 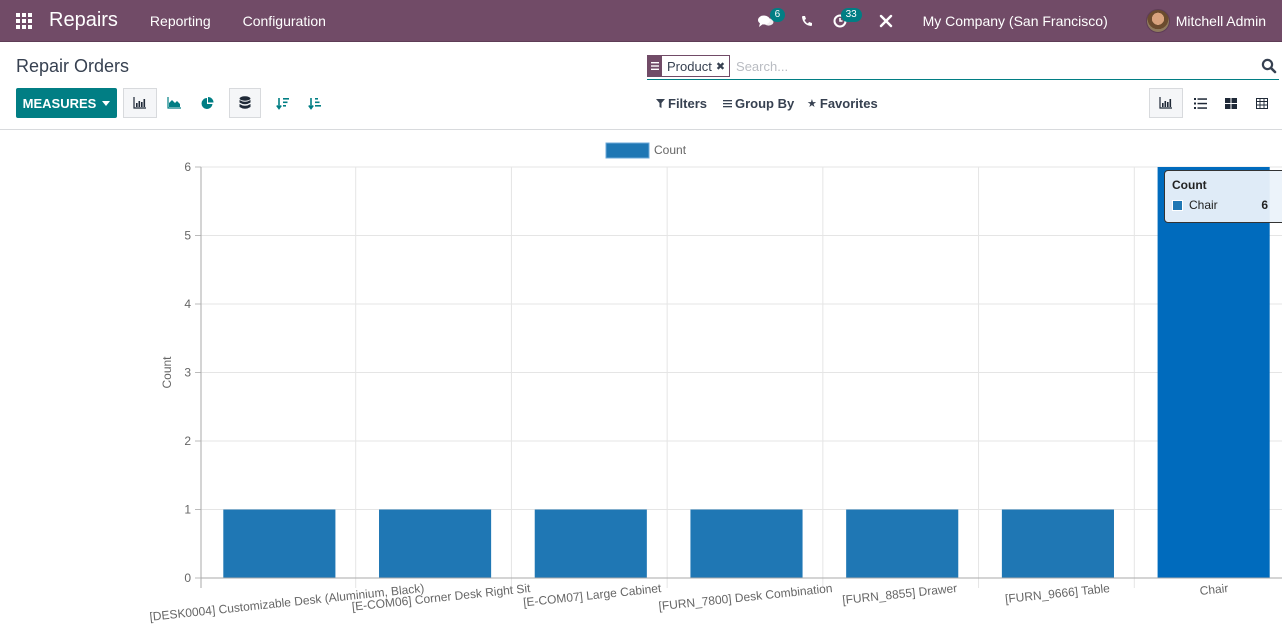 I want to click on stacked-toggle-button, so click(x=245, y=103).